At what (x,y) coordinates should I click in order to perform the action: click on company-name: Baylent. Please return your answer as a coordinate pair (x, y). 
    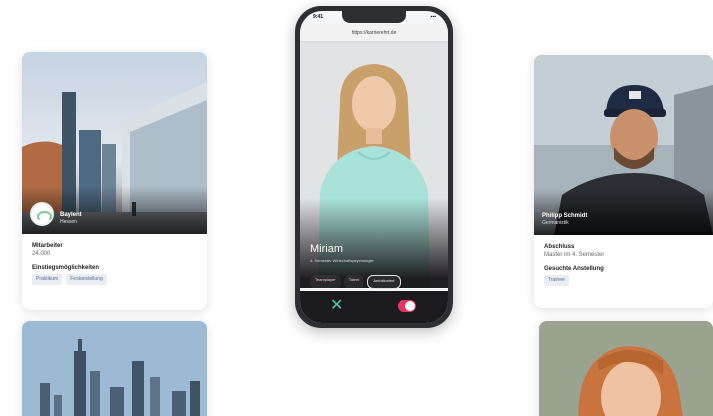
    Looking at the image, I should click on (71, 215).